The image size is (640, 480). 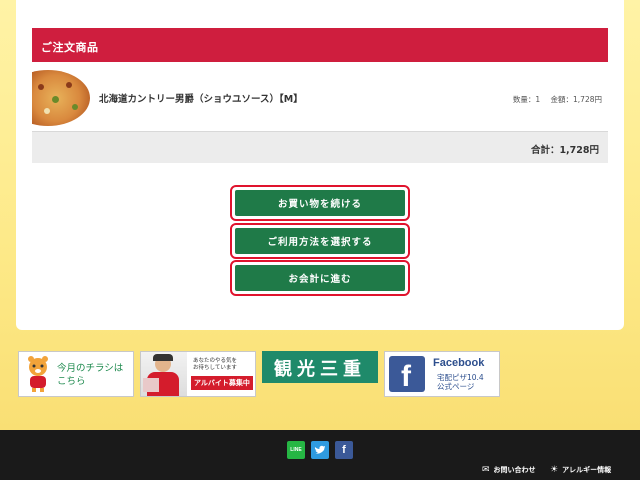 I want to click on tourism-banner: 観光三重, so click(x=320, y=367).